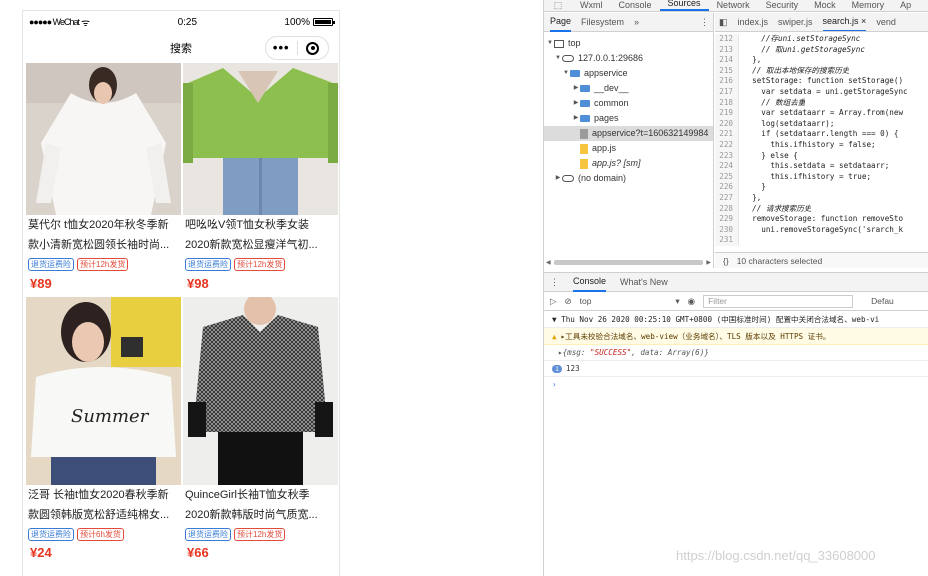 Image resolution: width=928 pixels, height=576 pixels. Describe the element at coordinates (630, 301) in the screenshot. I see `context-selector: top ▾` at that location.